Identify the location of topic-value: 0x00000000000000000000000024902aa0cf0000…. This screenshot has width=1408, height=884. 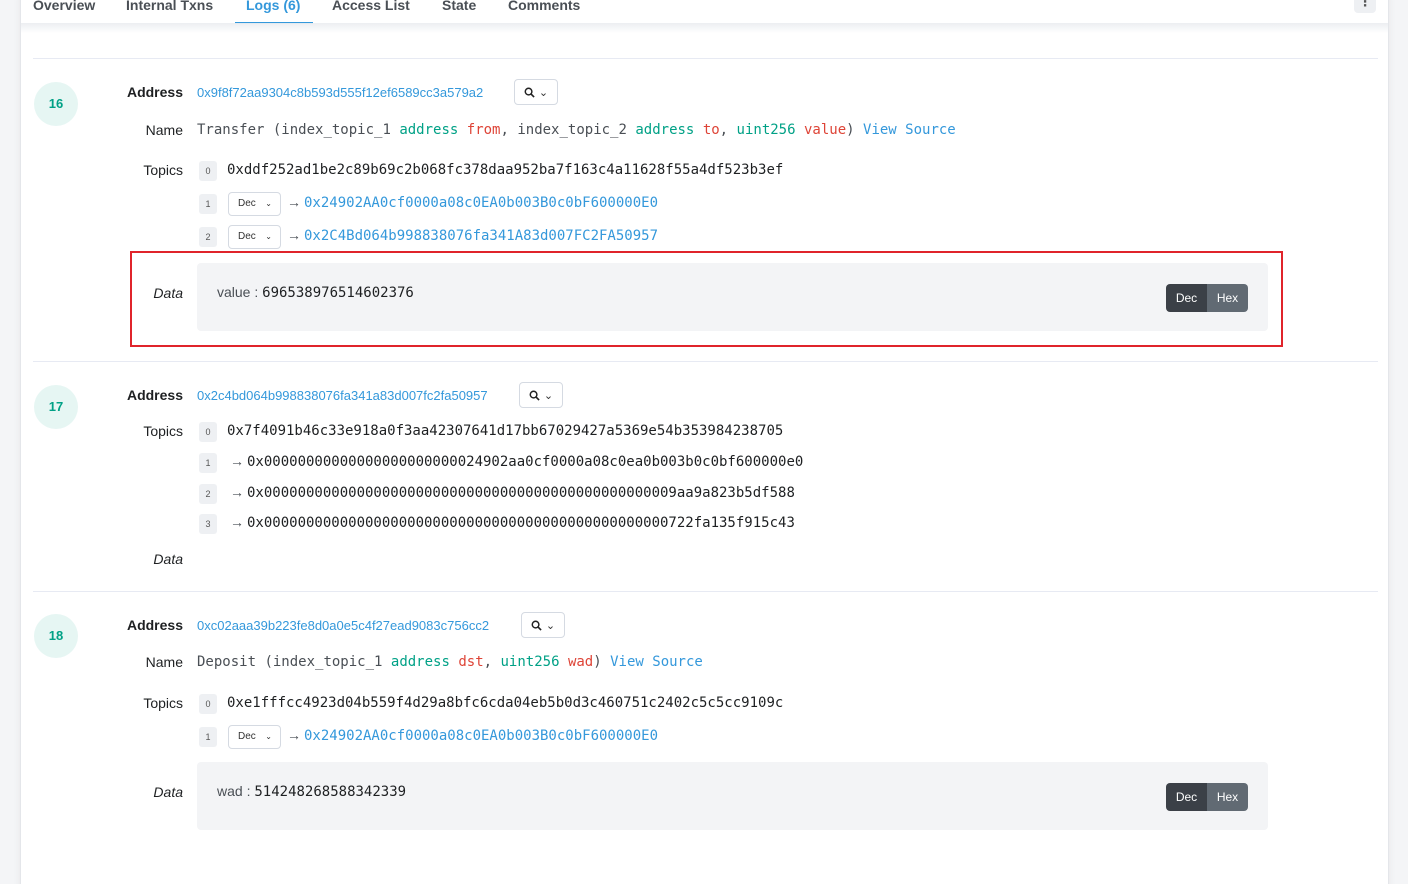
(525, 462).